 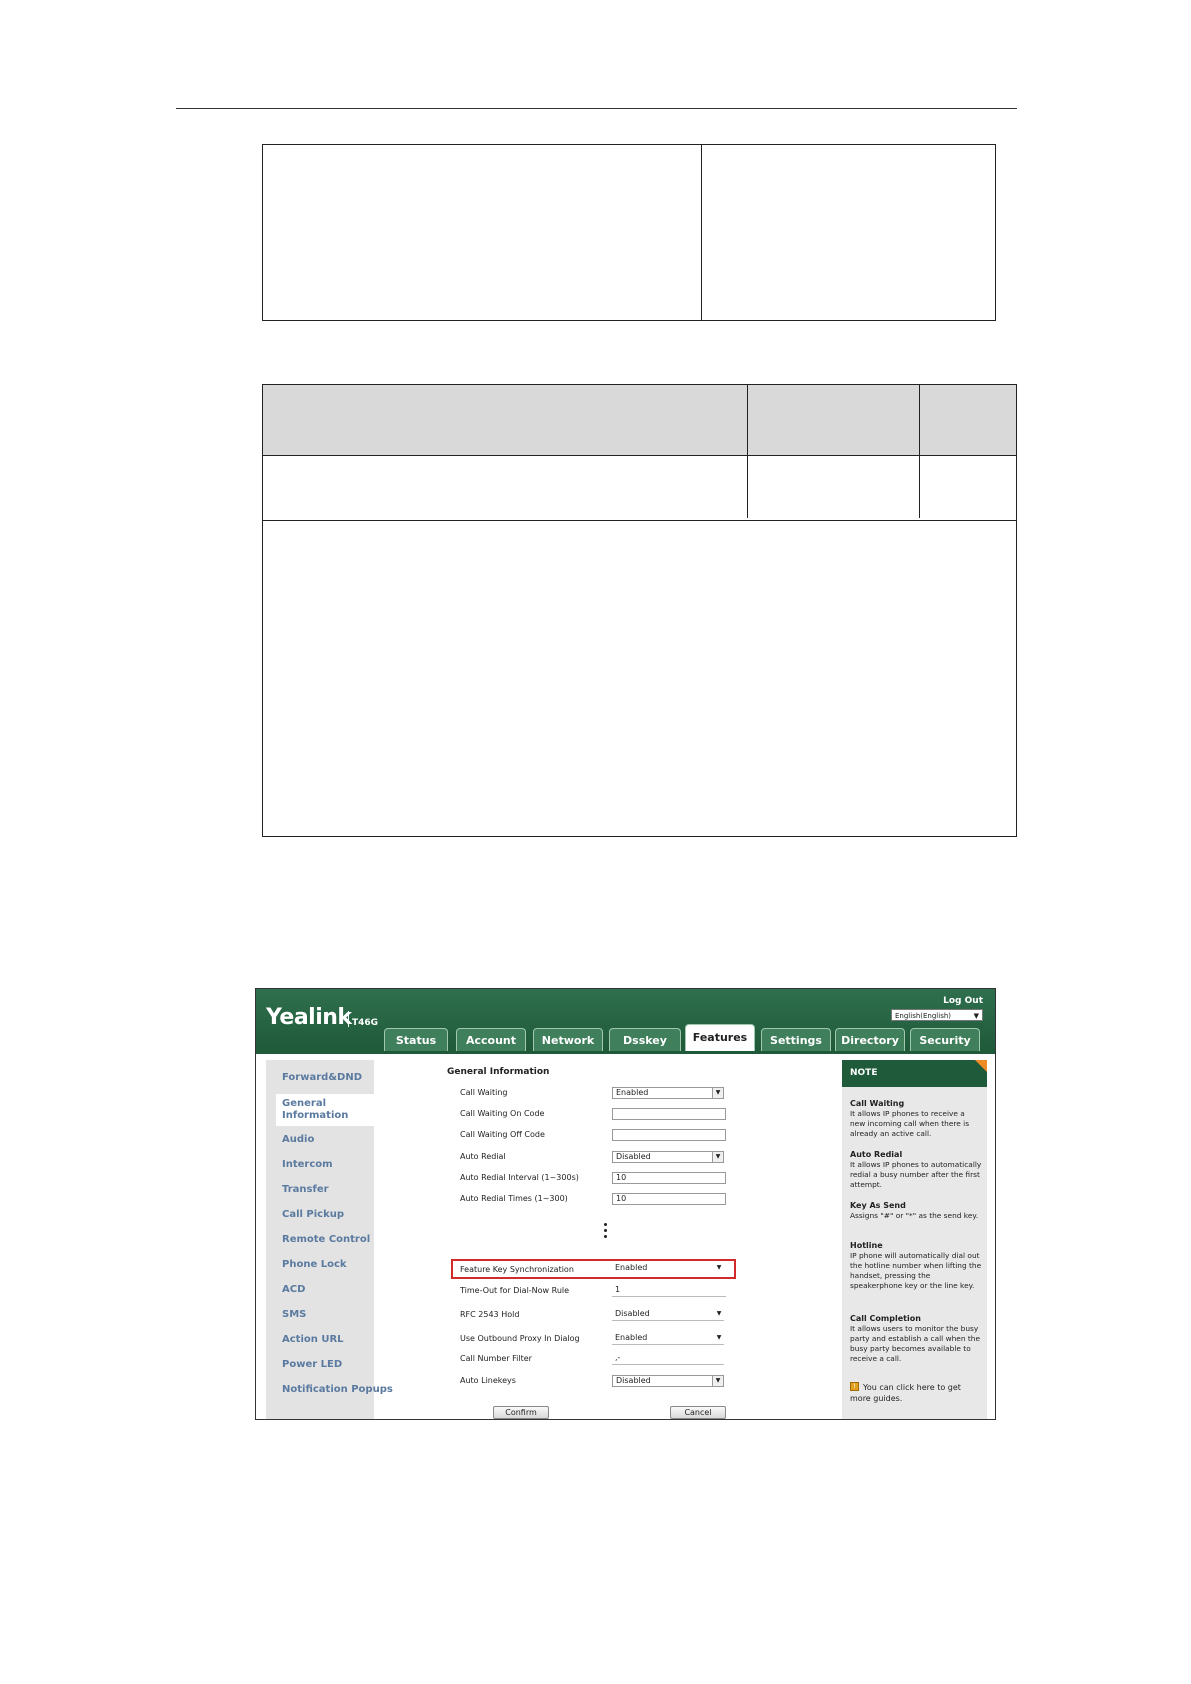 What do you see at coordinates (313, 1339) in the screenshot?
I see `sidebar-item-action-url: Action URL` at bounding box center [313, 1339].